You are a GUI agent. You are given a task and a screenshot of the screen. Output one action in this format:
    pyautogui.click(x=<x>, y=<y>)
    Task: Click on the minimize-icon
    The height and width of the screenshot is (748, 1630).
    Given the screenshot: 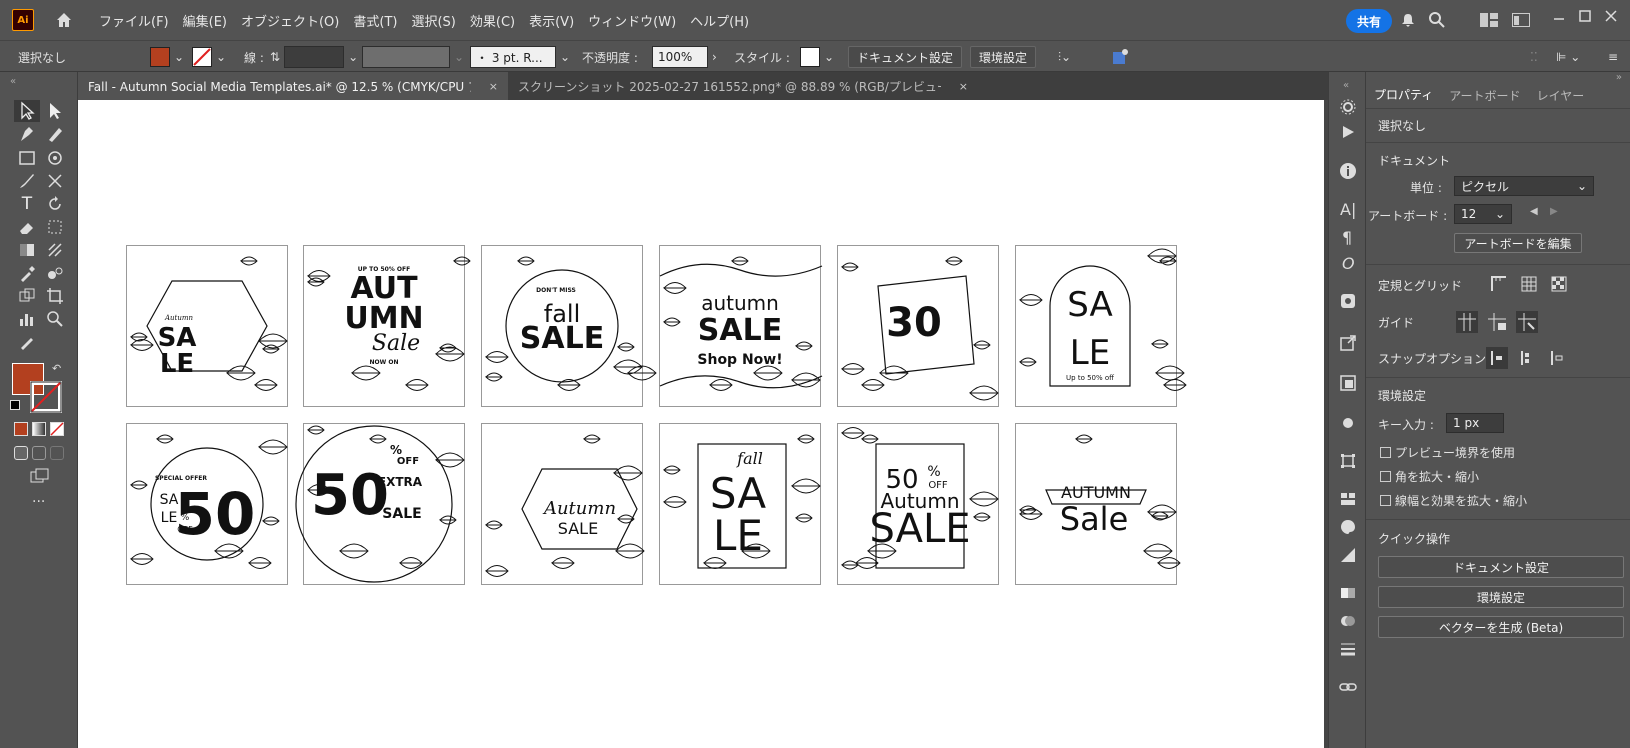 What is the action you would take?
    pyautogui.click(x=1559, y=19)
    